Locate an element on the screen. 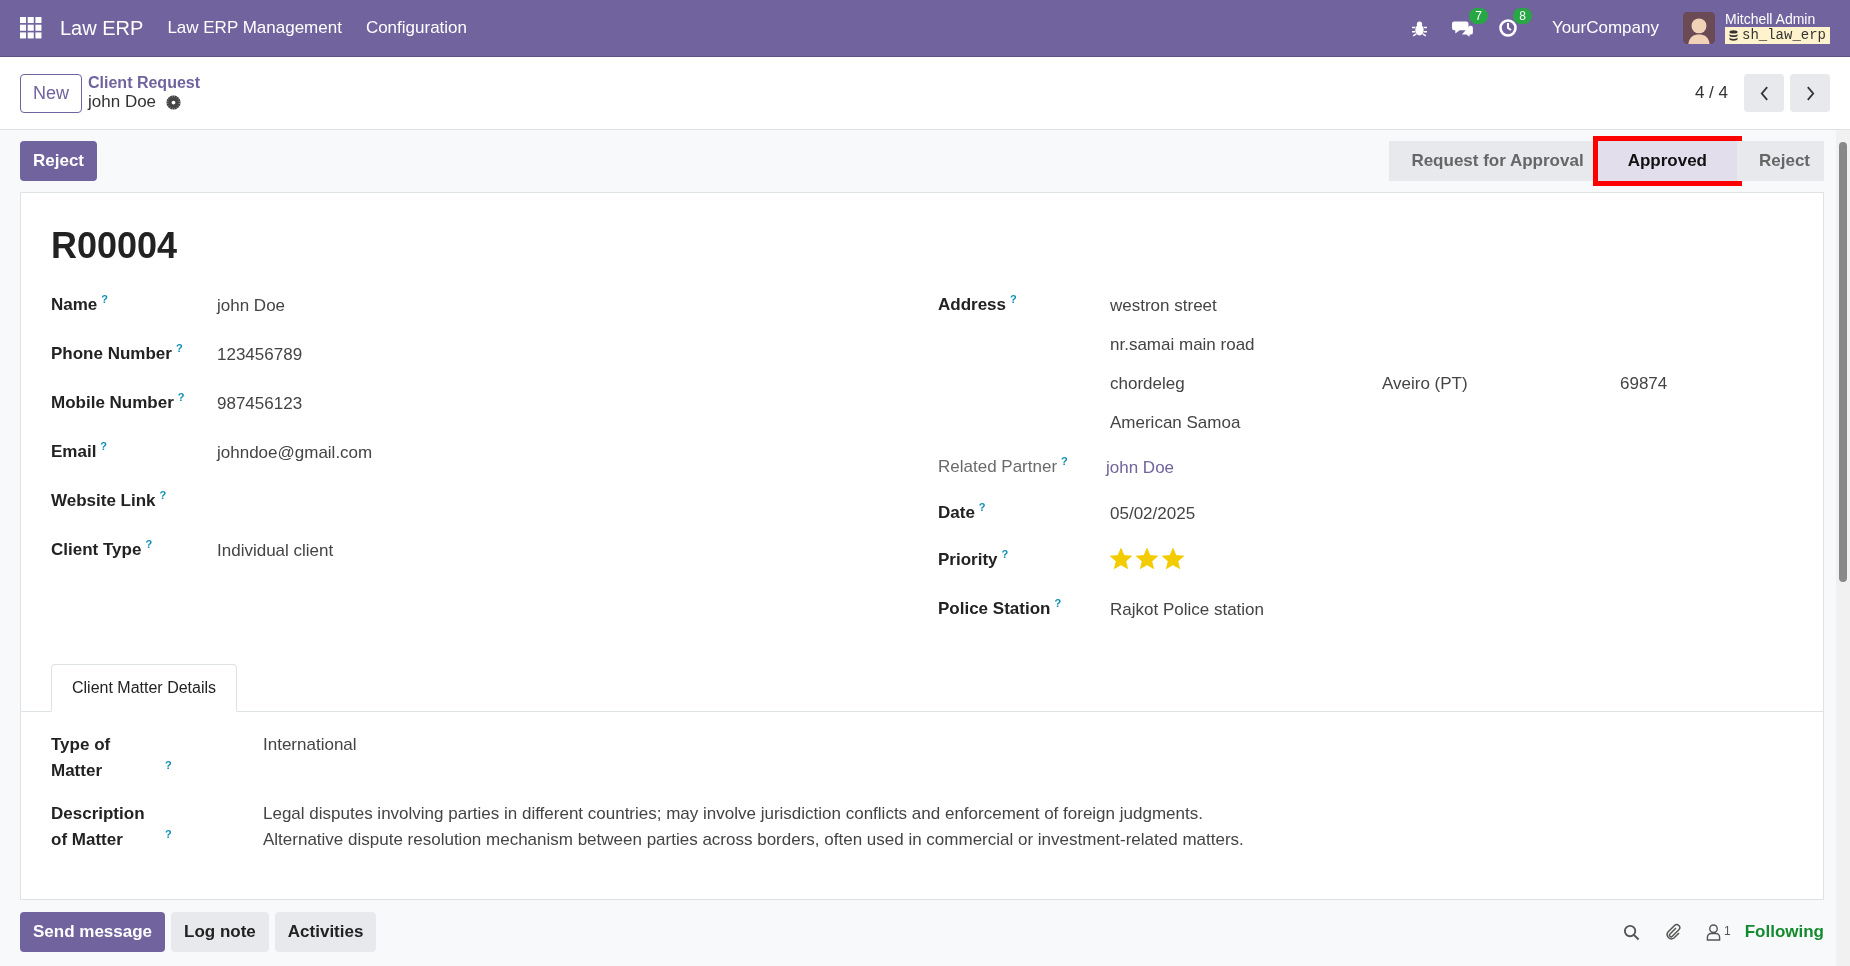  chatter-button: Log note is located at coordinates (220, 932).